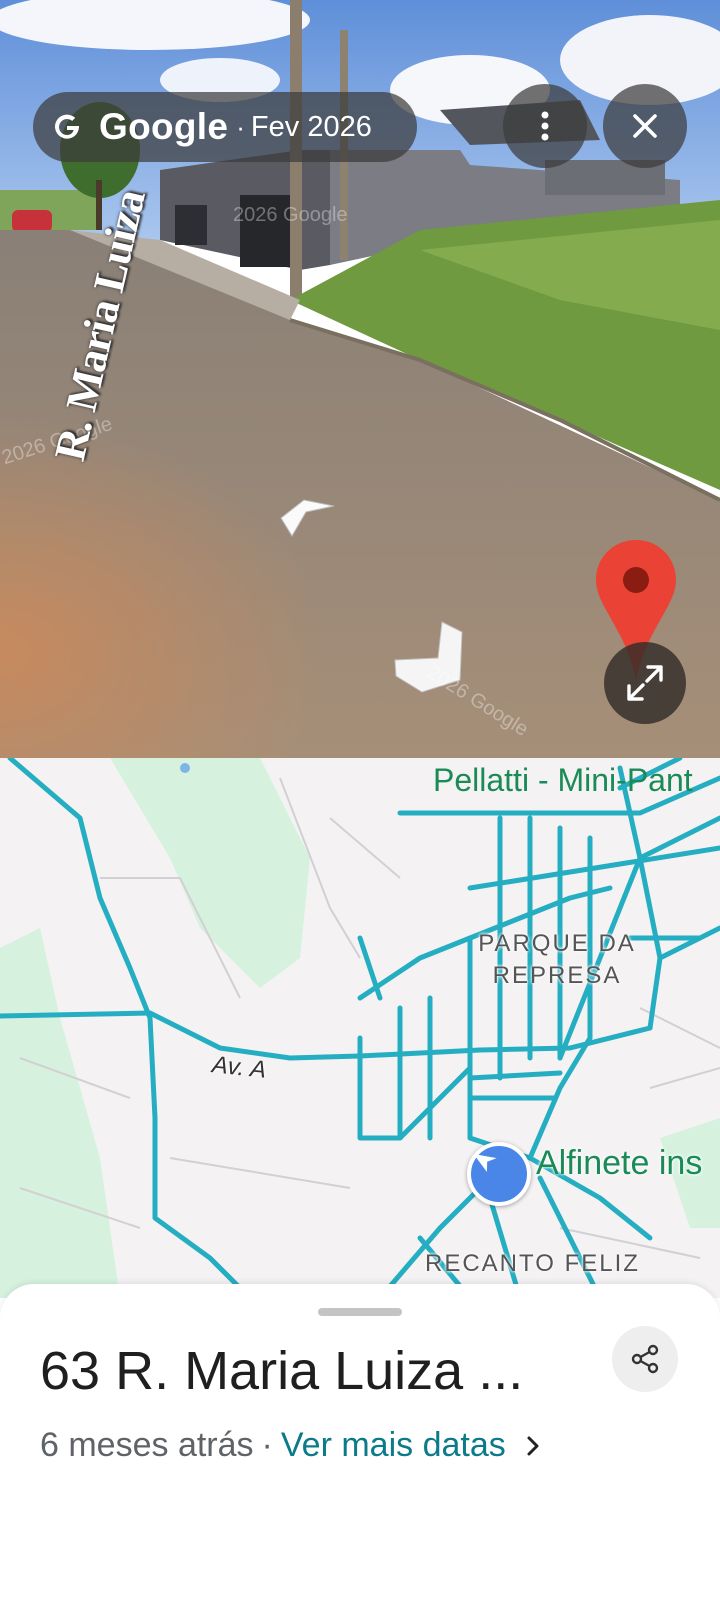 The image size is (720, 1600). Describe the element at coordinates (147, 1445) in the screenshot. I see `imagery-age: 6 meses atrás` at that location.